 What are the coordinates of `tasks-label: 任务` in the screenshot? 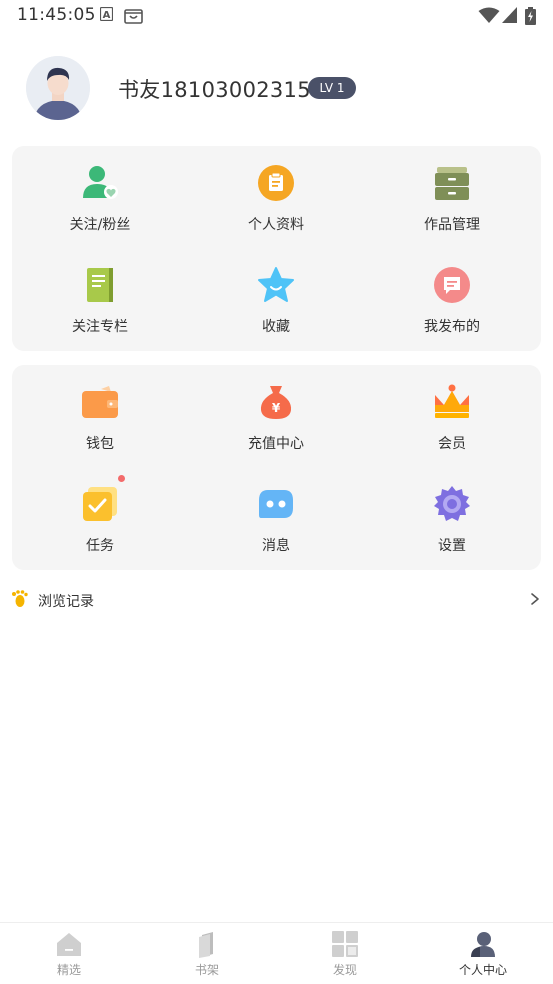 It's located at (100, 546).